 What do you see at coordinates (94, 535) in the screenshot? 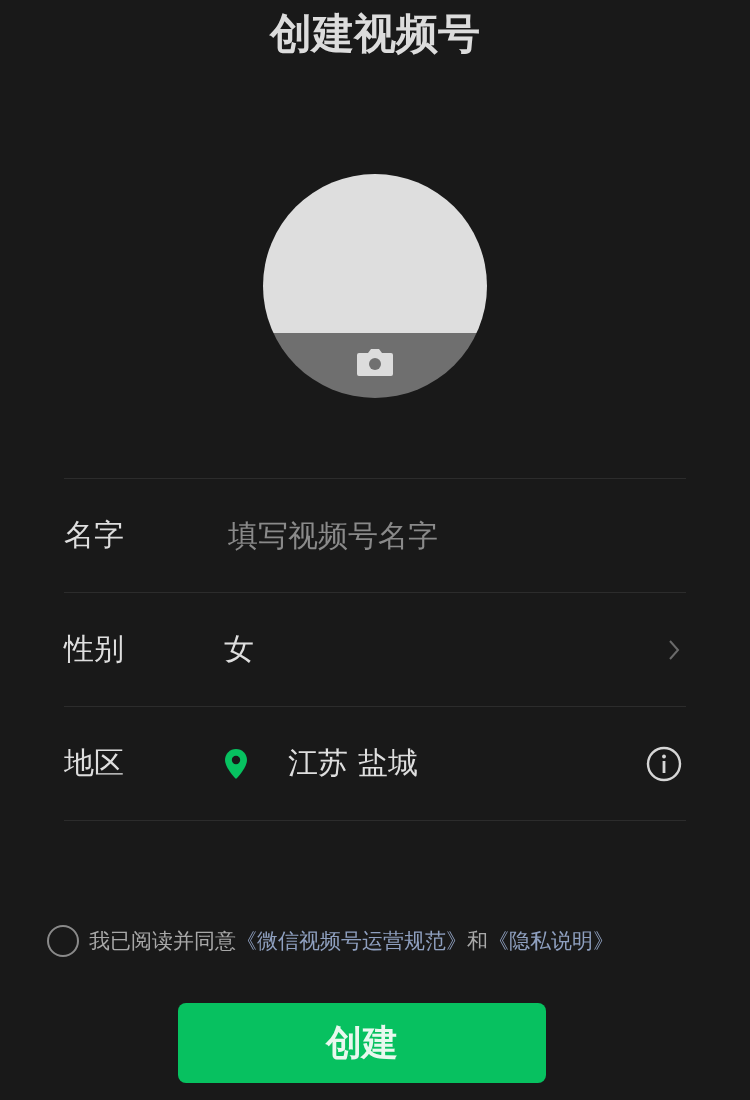
I see `field-label: 名字` at bounding box center [94, 535].